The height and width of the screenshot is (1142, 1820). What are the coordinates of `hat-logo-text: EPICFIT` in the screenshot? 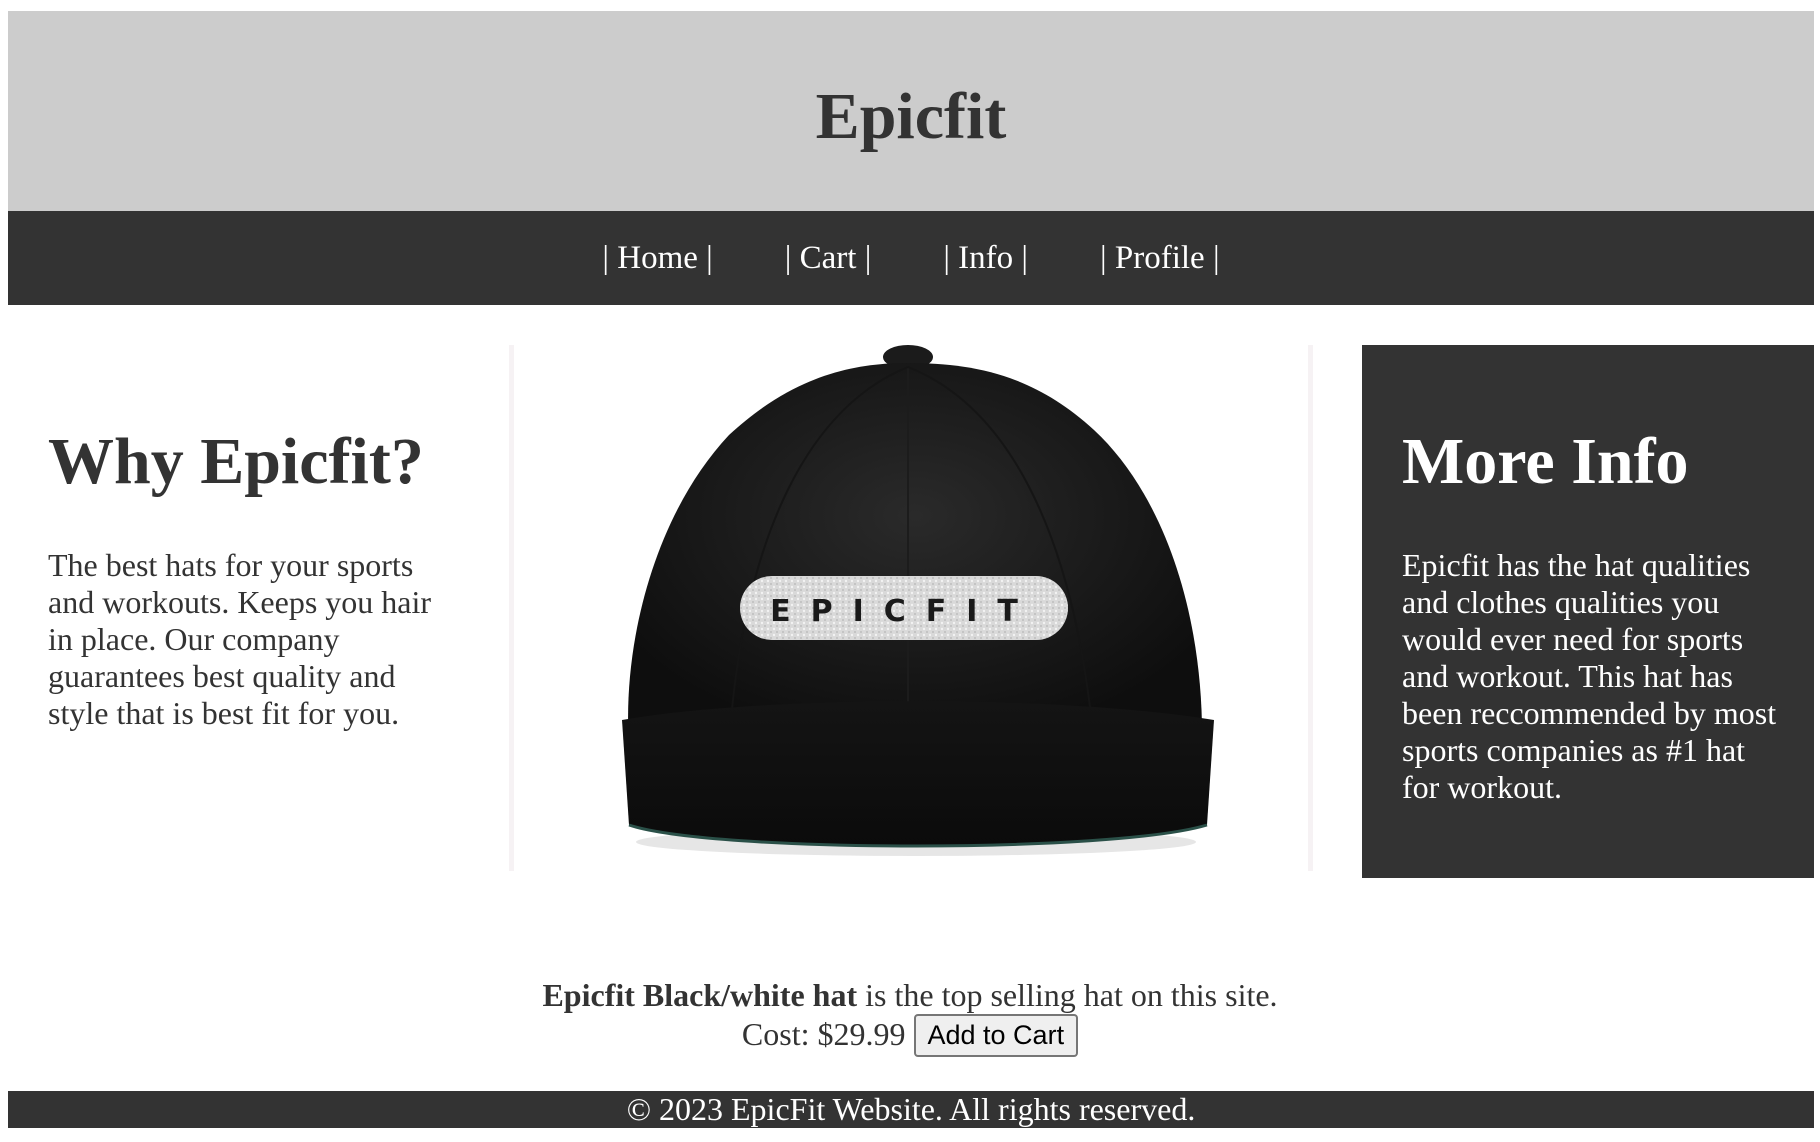 It's located at (904, 611).